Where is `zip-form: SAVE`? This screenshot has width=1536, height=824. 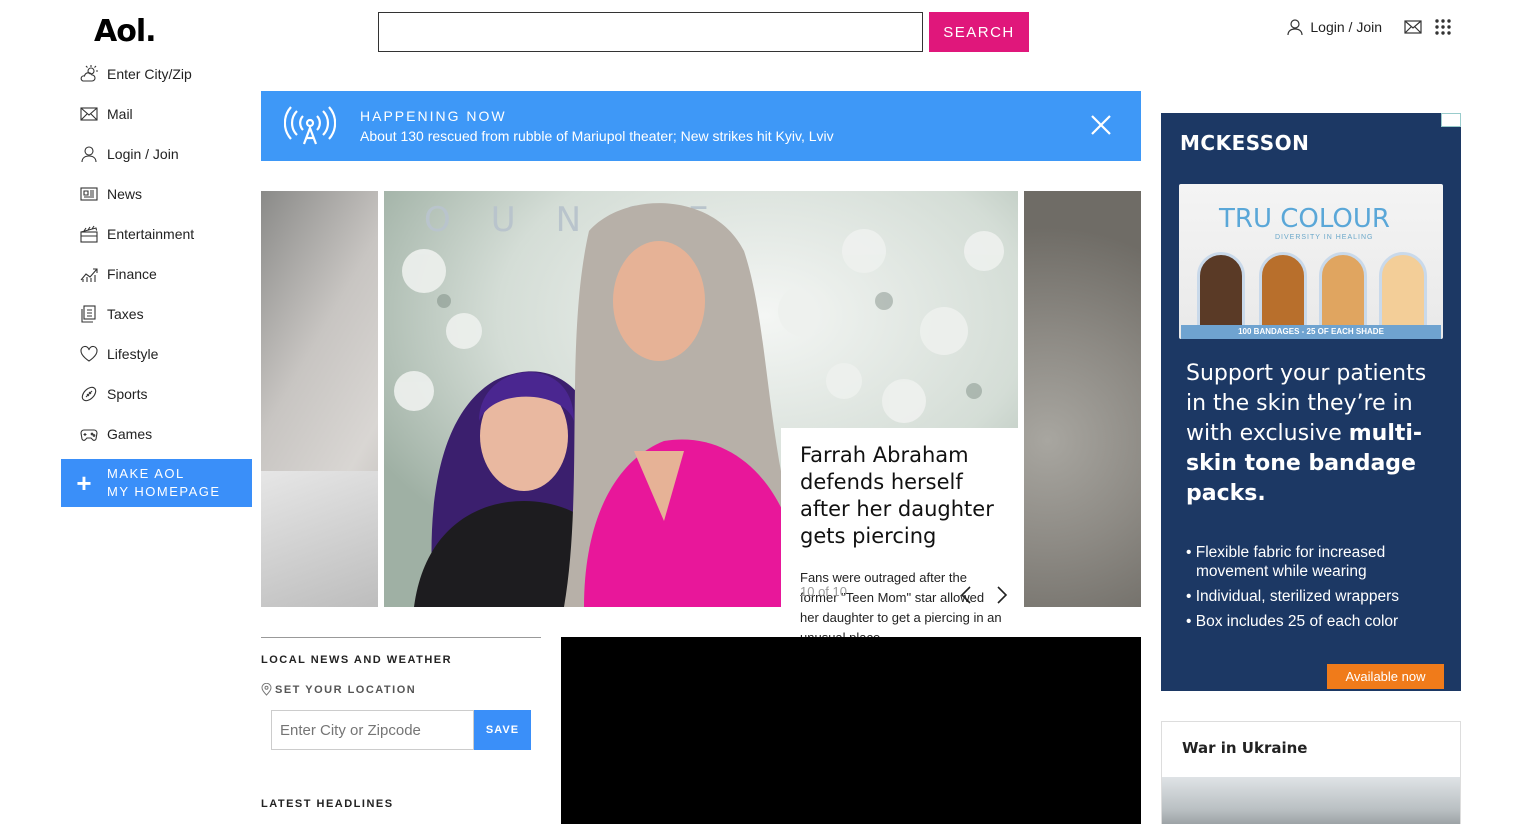
zip-form: SAVE is located at coordinates (406, 730).